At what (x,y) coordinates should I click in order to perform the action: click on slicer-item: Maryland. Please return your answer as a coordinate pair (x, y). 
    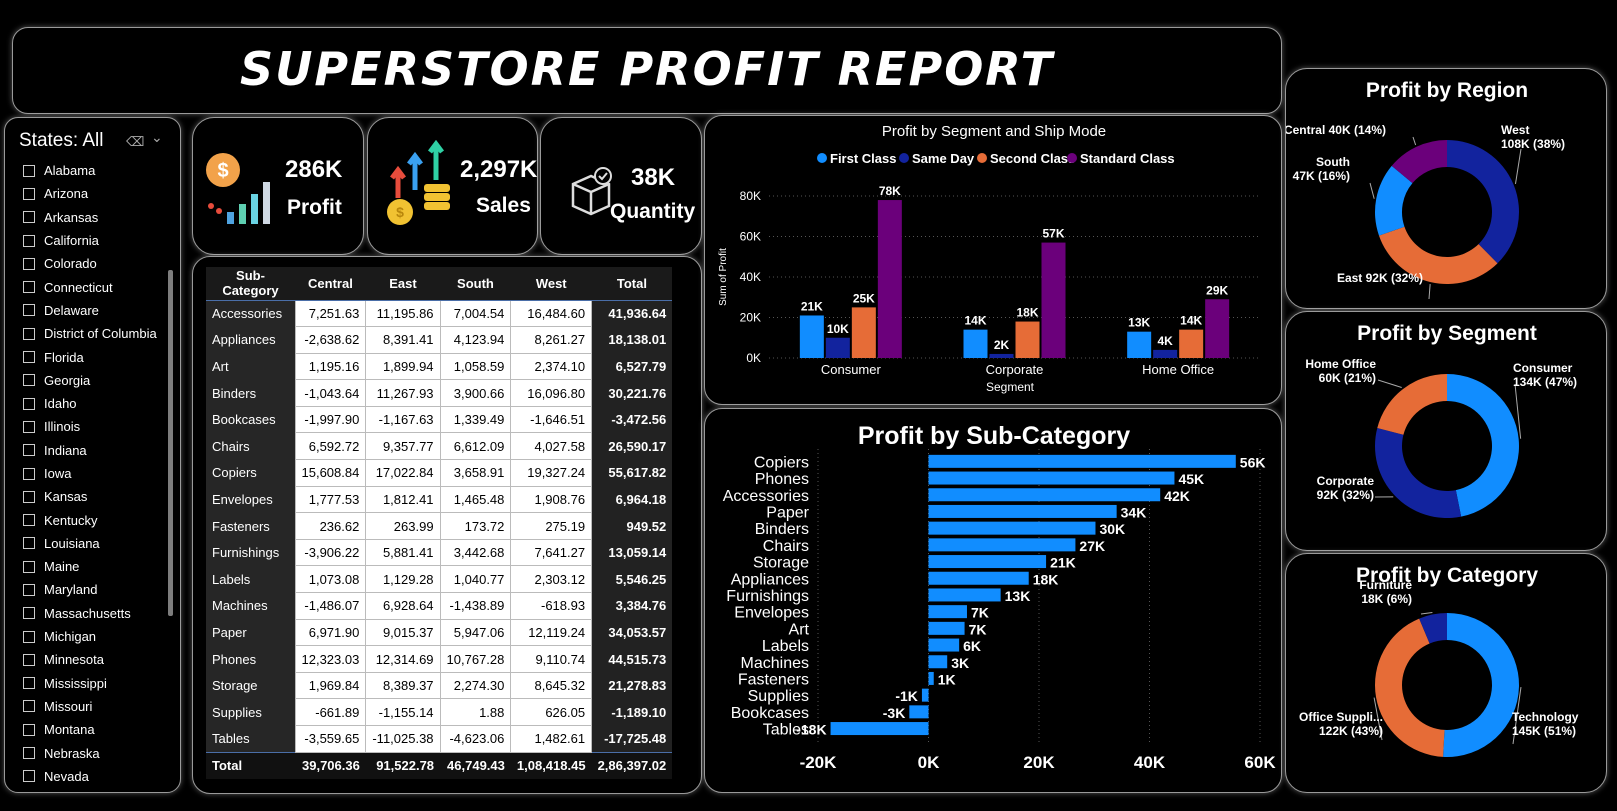
    Looking at the image, I should click on (93, 589).